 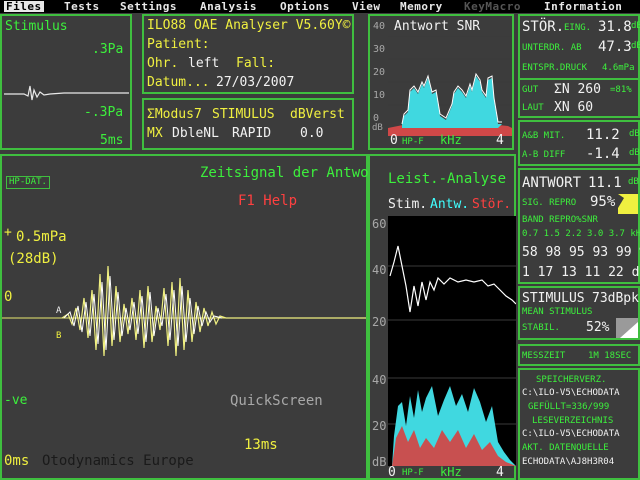 What do you see at coordinates (533, 108) in the screenshot?
I see `laut-label: LAUT` at bounding box center [533, 108].